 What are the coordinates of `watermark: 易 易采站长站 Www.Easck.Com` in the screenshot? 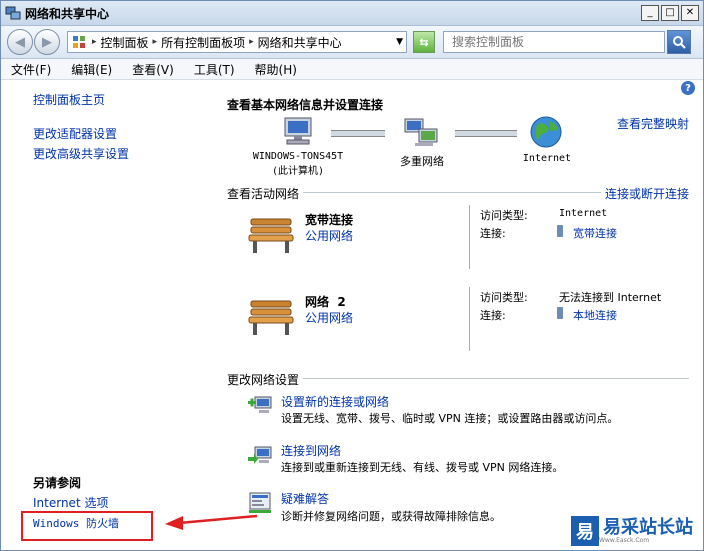 It's located at (635, 531).